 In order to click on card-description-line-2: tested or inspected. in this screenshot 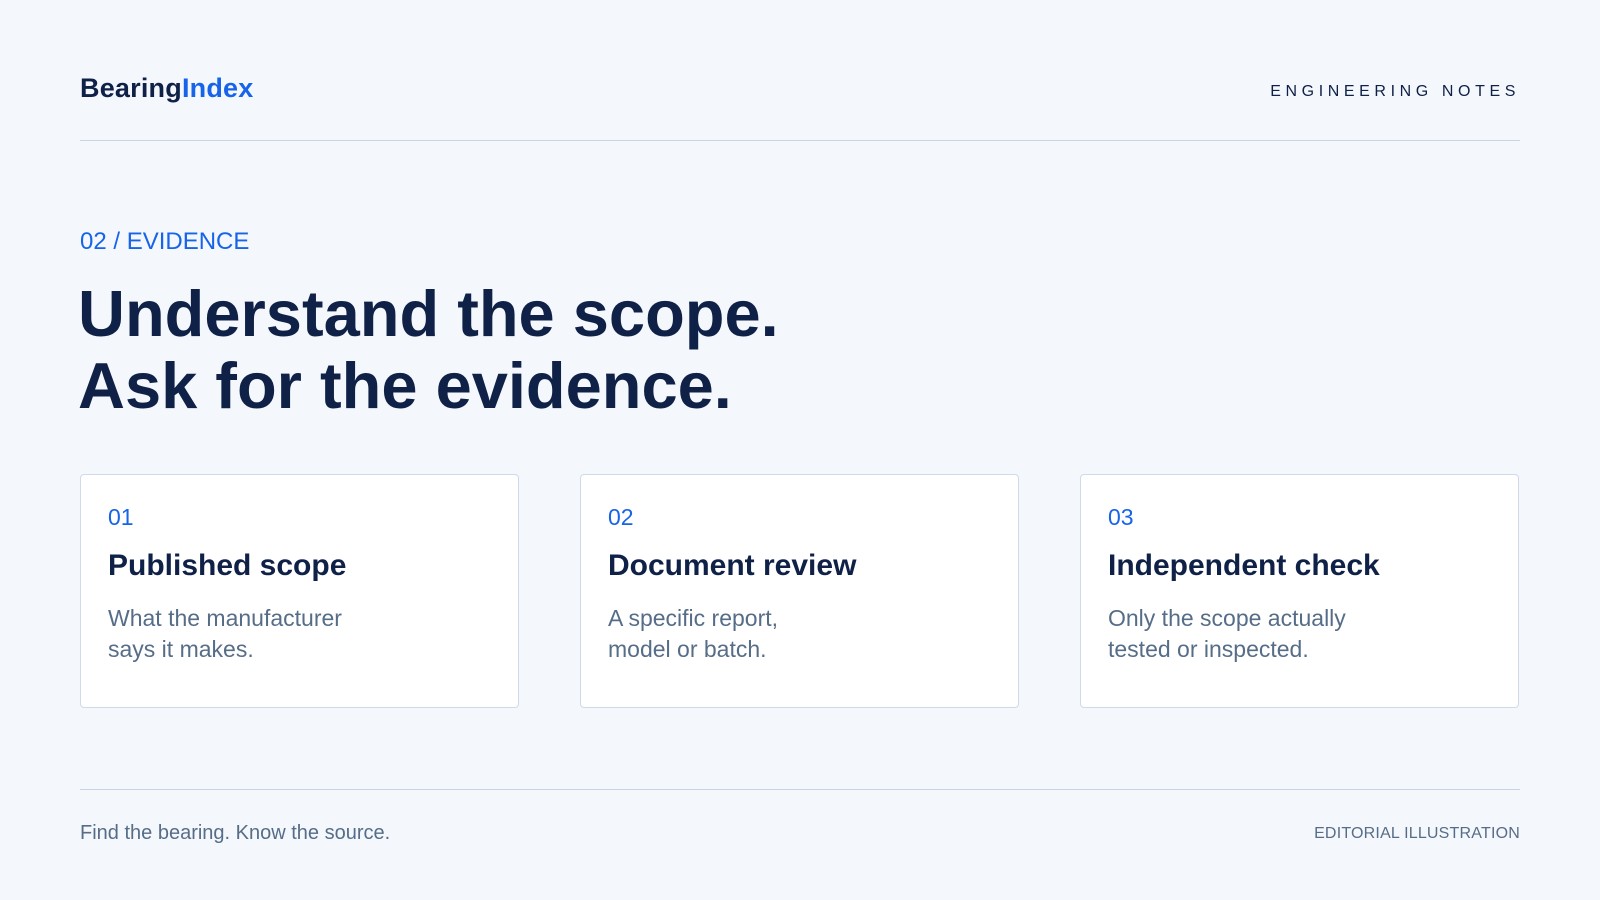, I will do `click(1208, 649)`.